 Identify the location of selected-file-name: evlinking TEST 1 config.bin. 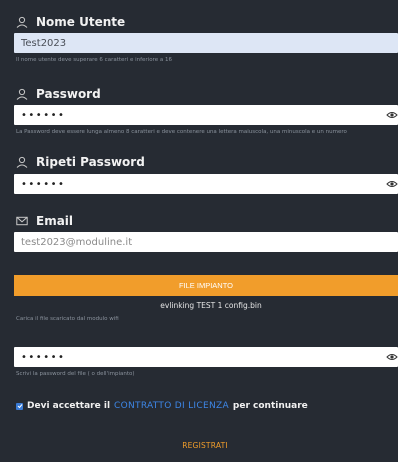
(211, 305).